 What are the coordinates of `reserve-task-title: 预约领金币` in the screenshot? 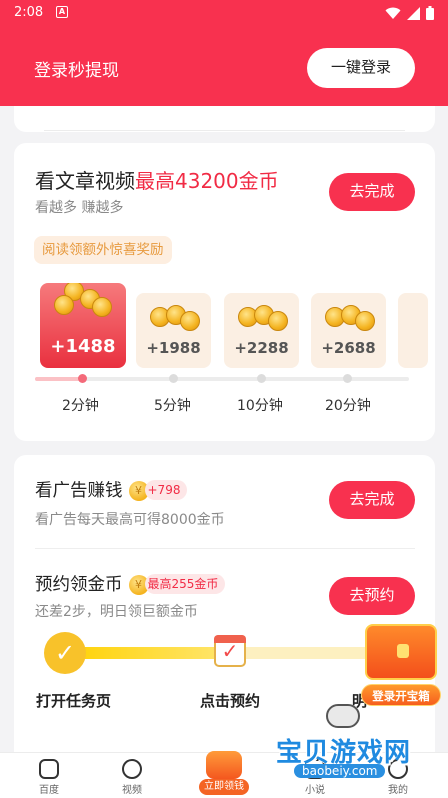 It's located at (79, 585).